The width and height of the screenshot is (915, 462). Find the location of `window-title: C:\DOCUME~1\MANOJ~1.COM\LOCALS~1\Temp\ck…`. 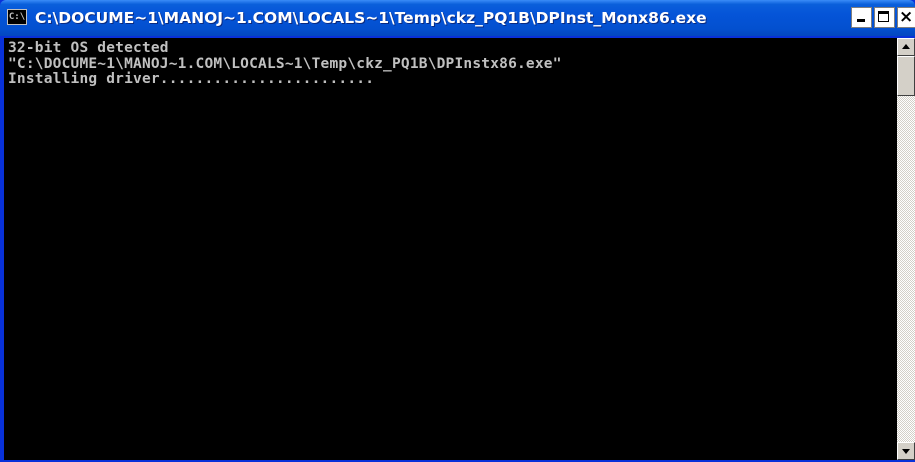

window-title: C:\DOCUME~1\MANOJ~1.COM\LOCALS~1\Temp\ck… is located at coordinates (371, 18).